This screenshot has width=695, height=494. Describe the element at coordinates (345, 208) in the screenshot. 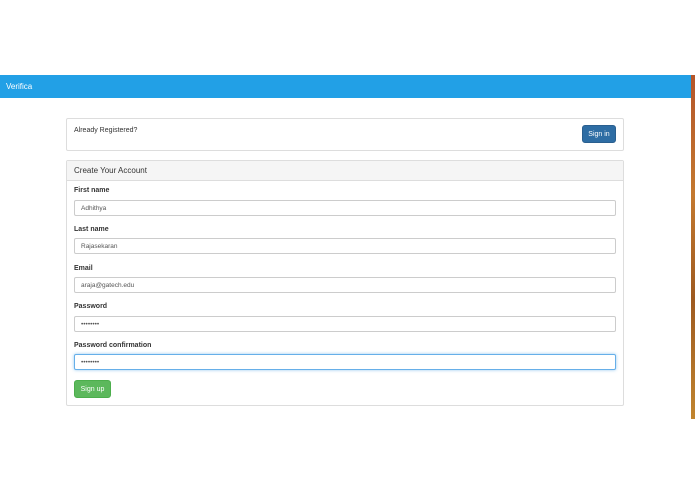

I see `first-name-input: Adhithya` at that location.